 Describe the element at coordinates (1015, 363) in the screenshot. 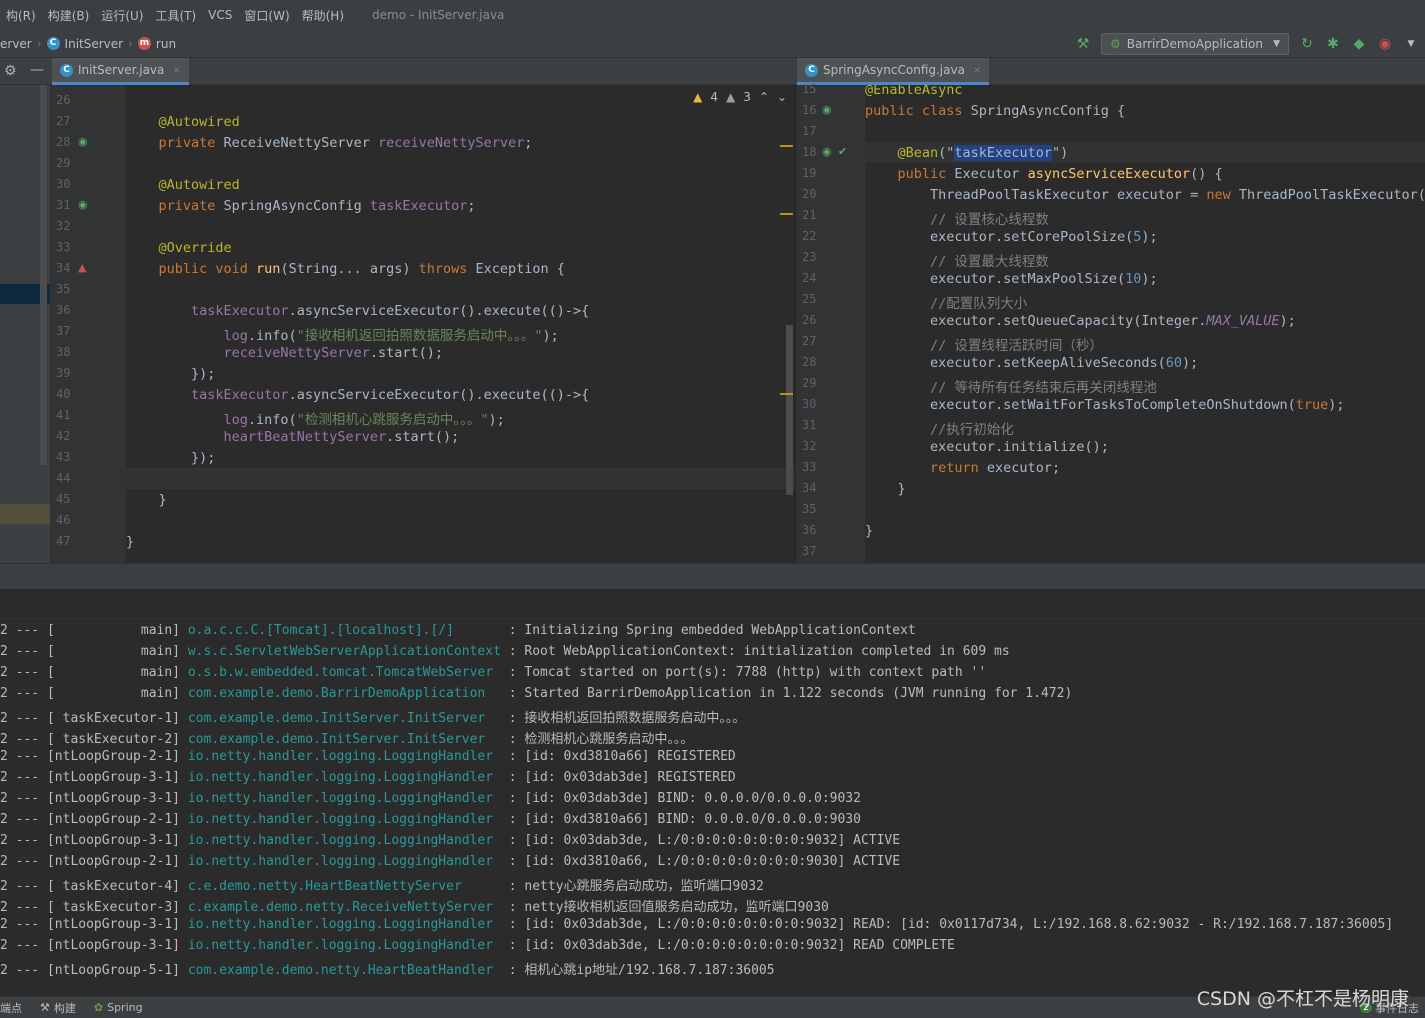

I see `code-token: executor.setKeepAliveSeconds(` at that location.